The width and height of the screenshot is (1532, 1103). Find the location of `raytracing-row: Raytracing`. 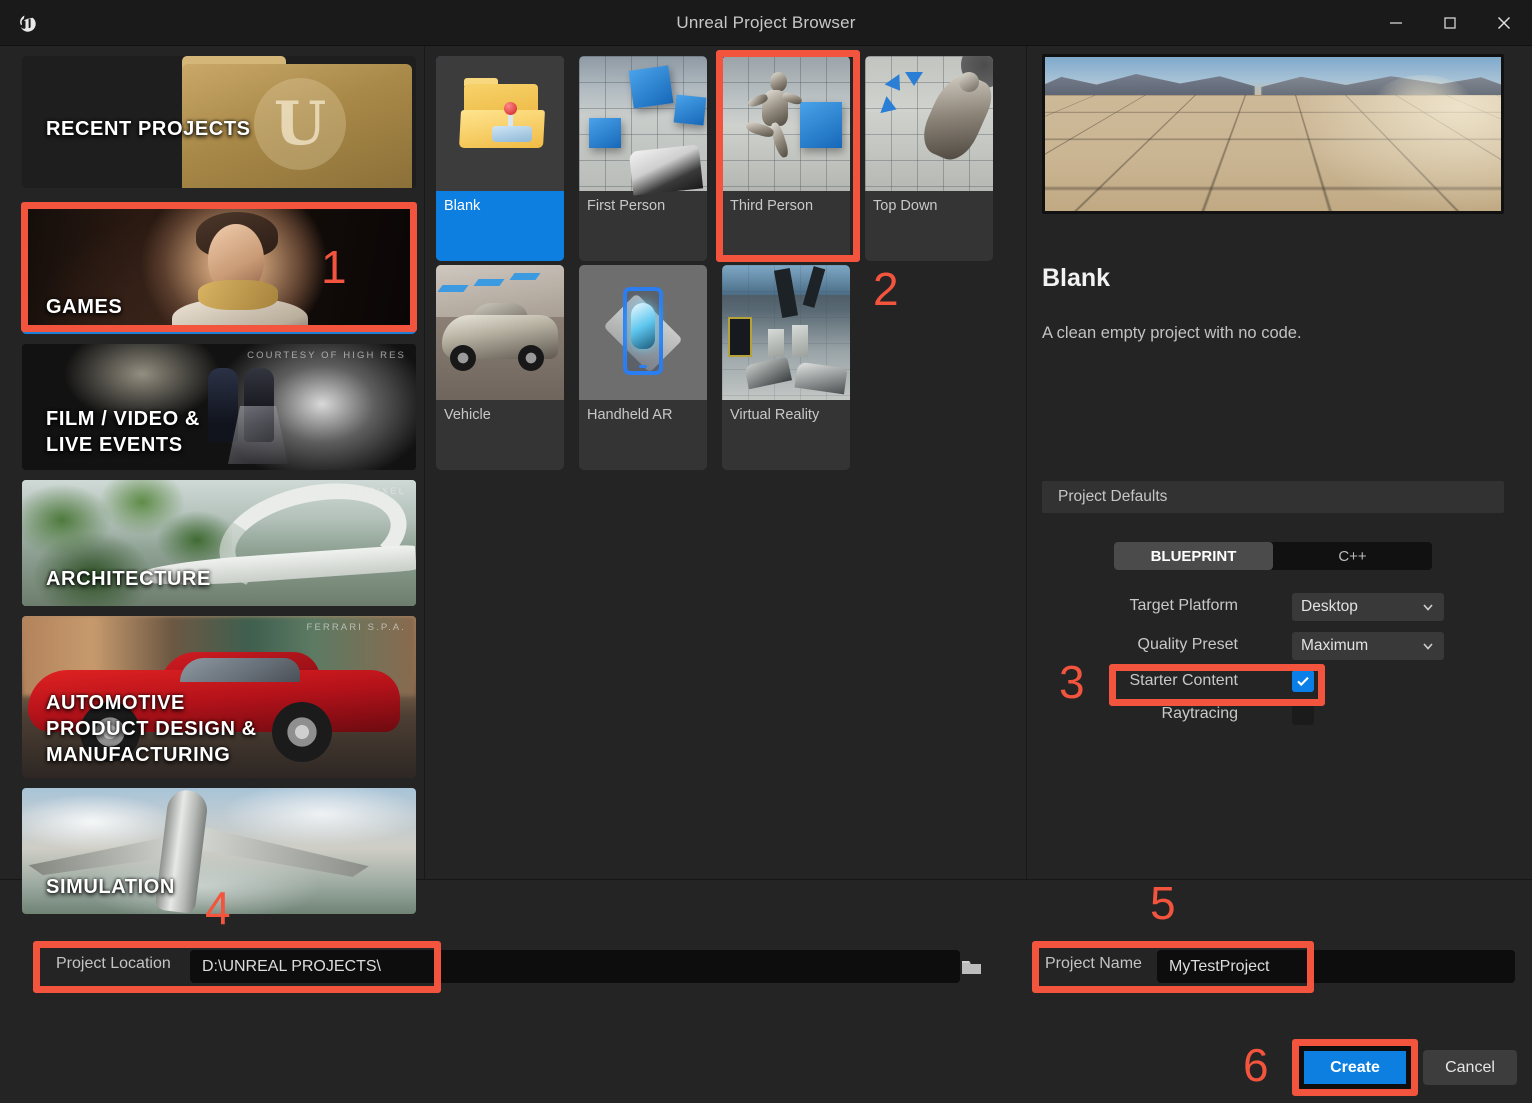

raytracing-row: Raytracing is located at coordinates (1273, 716).